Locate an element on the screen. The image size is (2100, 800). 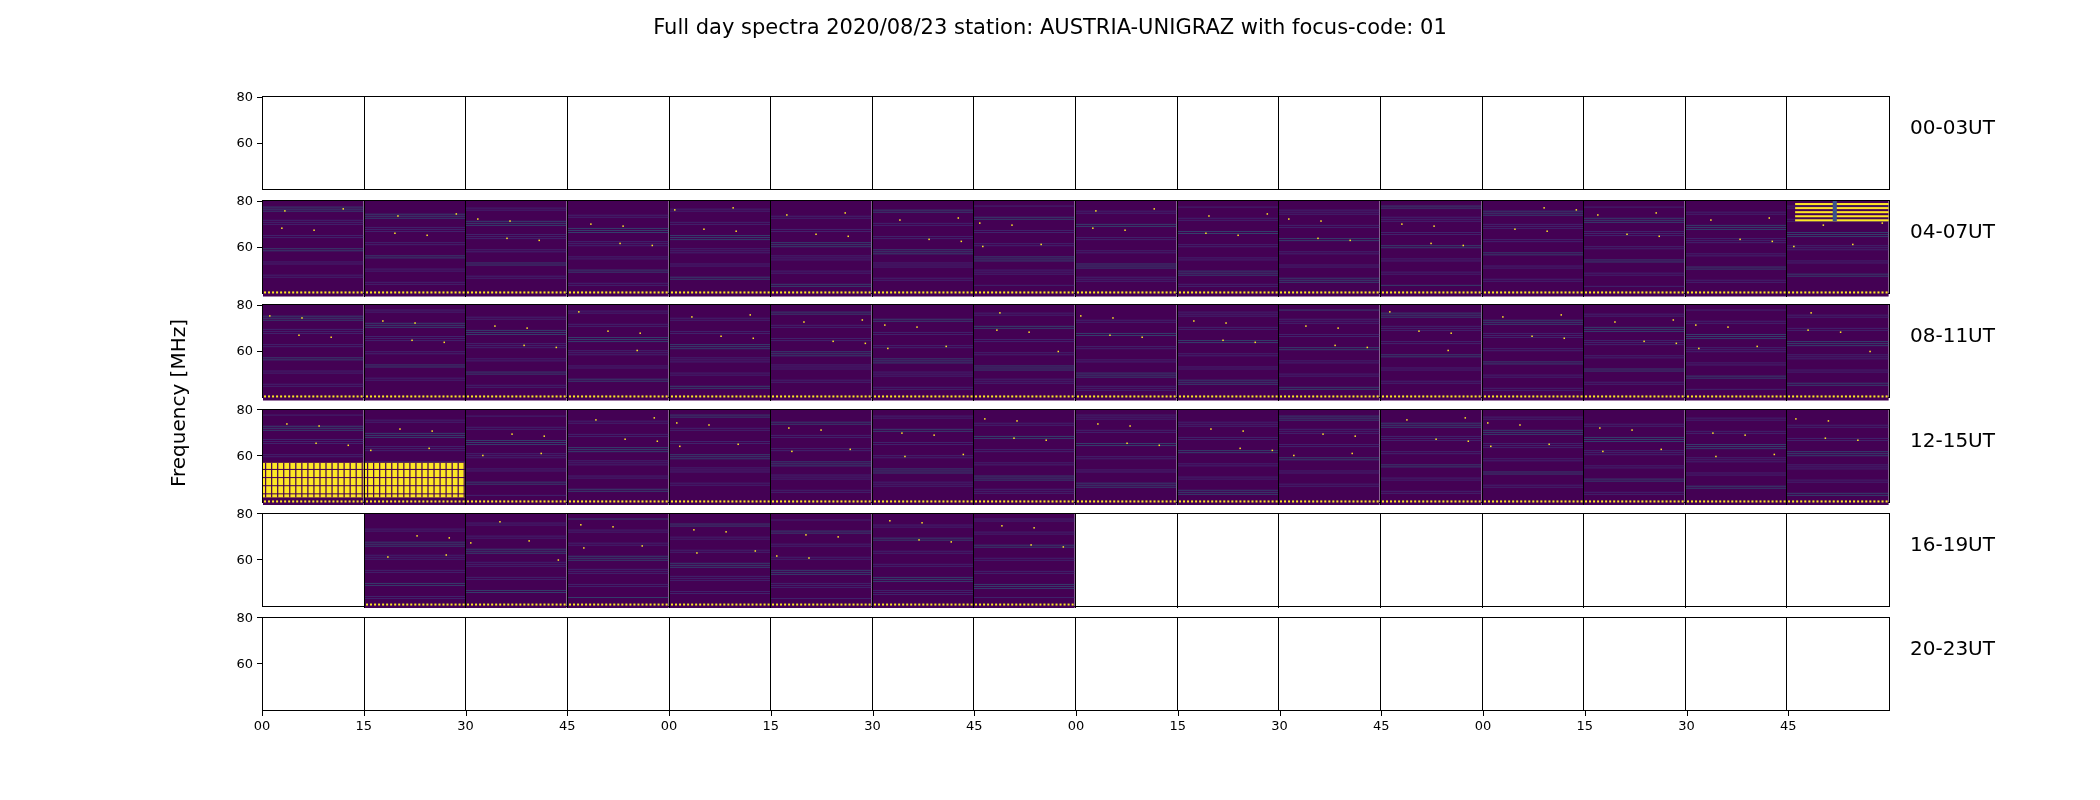
row-time-label: 20-23UT is located at coordinates (1952, 647).